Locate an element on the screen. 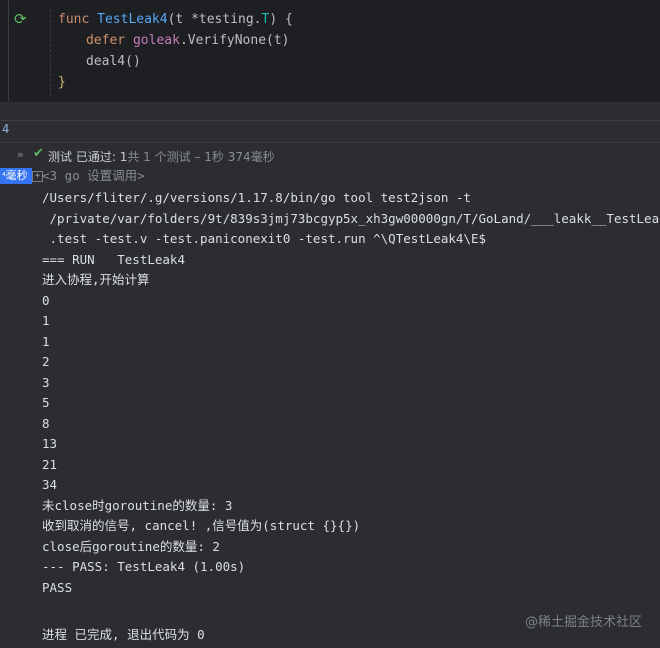  code-line-3: deal4() is located at coordinates (113, 62).